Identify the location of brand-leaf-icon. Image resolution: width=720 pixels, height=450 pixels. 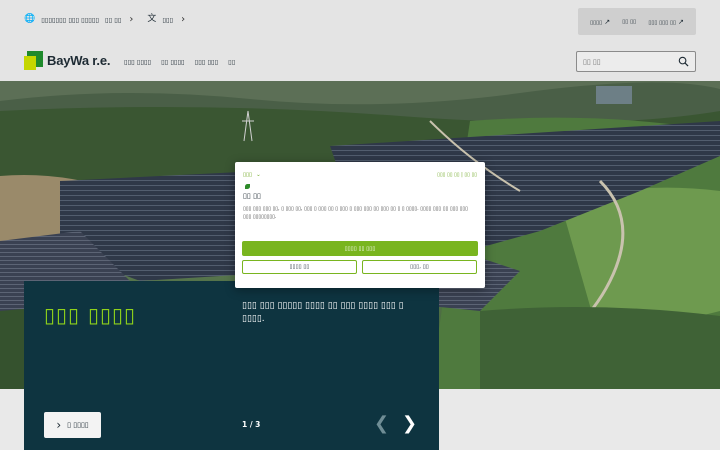
(247, 186).